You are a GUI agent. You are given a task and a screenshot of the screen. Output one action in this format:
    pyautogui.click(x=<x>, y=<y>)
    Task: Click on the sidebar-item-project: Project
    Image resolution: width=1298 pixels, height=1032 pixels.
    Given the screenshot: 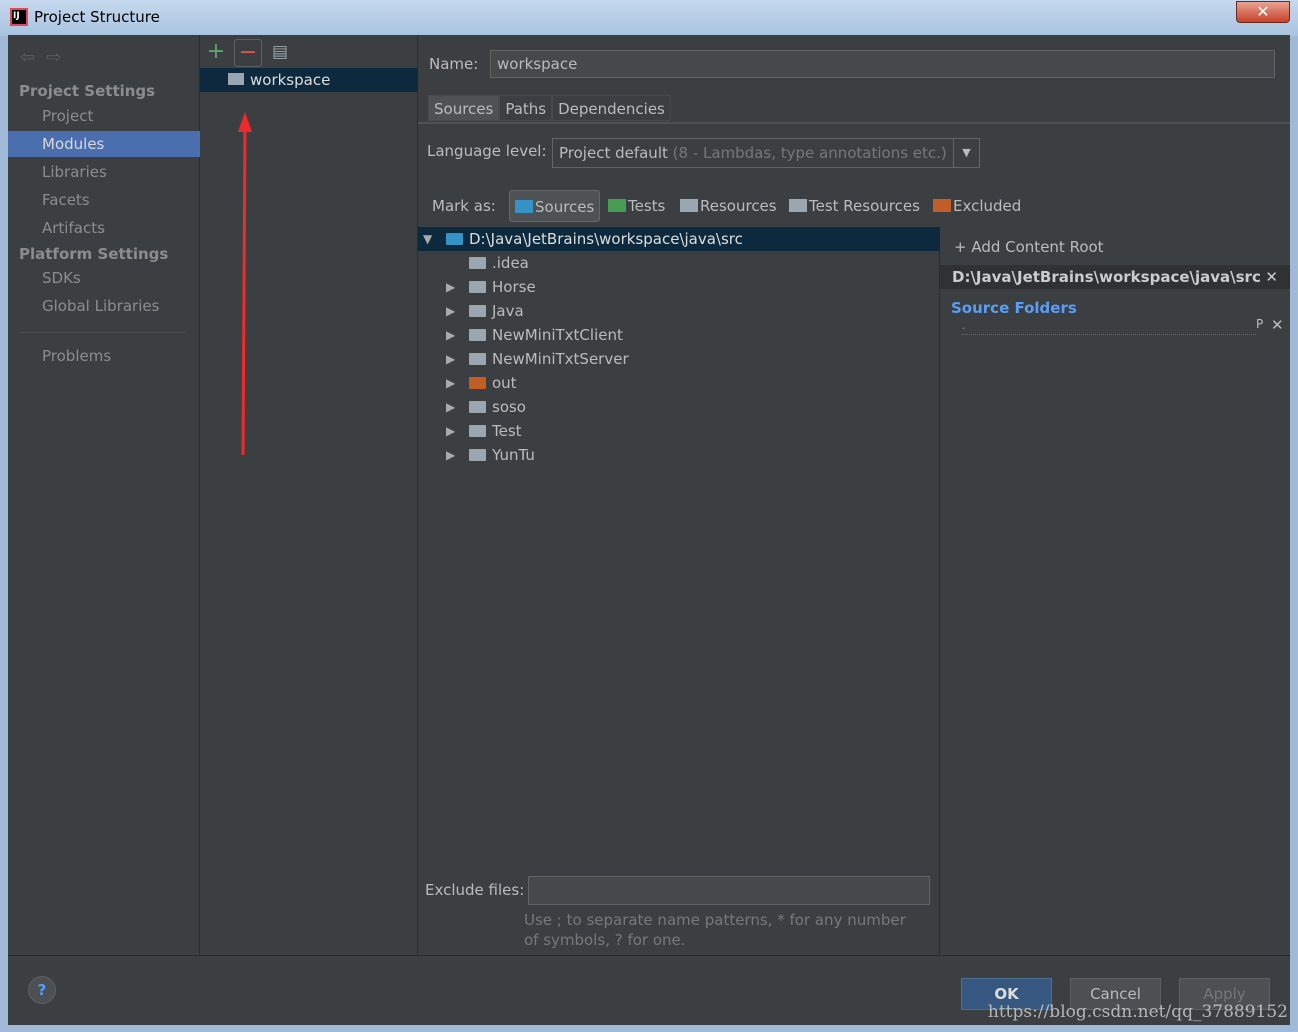 What is the action you would take?
    pyautogui.click(x=104, y=116)
    